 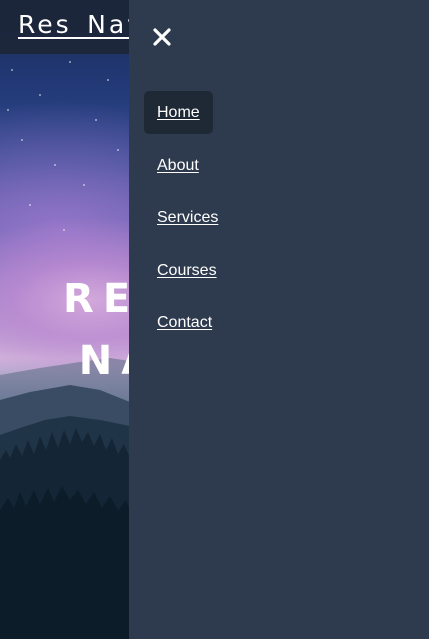 I want to click on close-icon, so click(x=162, y=37).